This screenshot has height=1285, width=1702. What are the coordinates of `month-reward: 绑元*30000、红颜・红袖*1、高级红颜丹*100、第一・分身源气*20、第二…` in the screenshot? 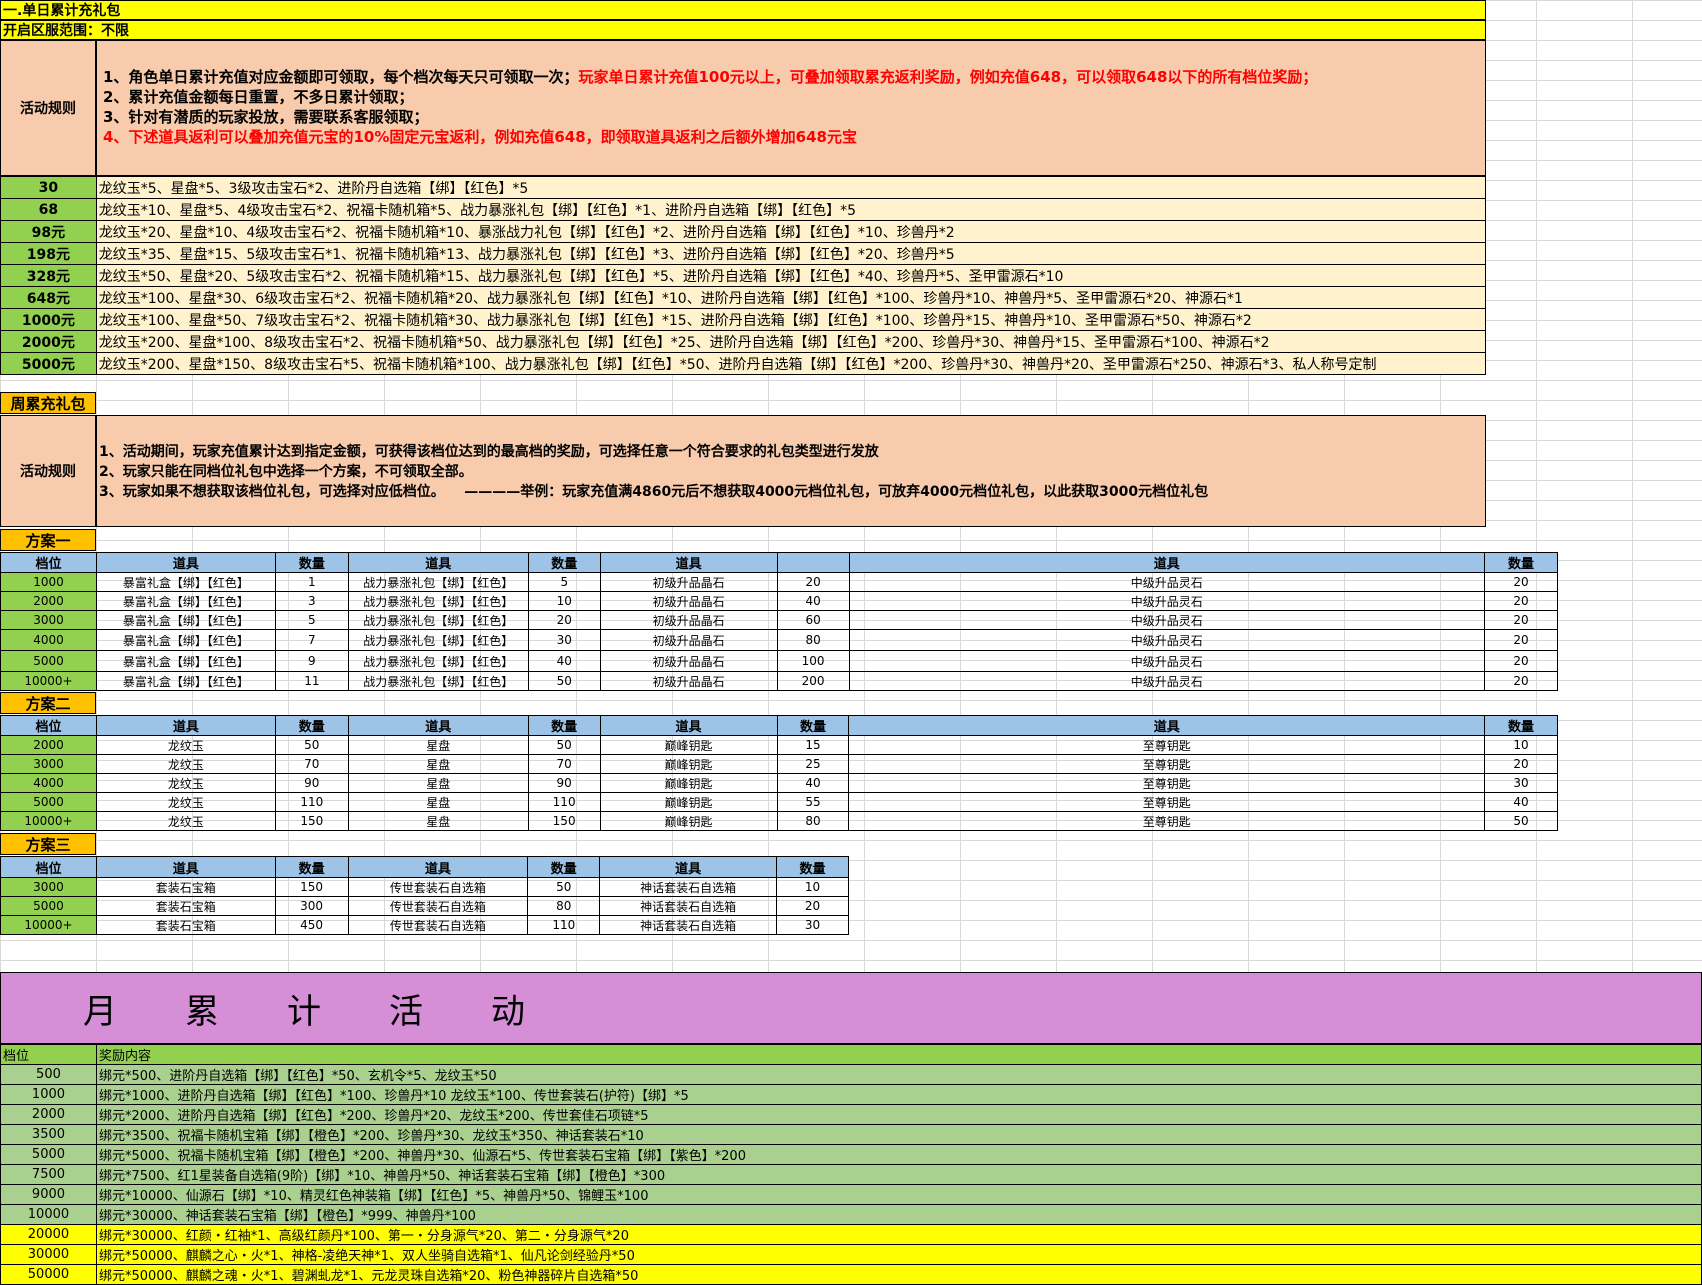 It's located at (898, 1234).